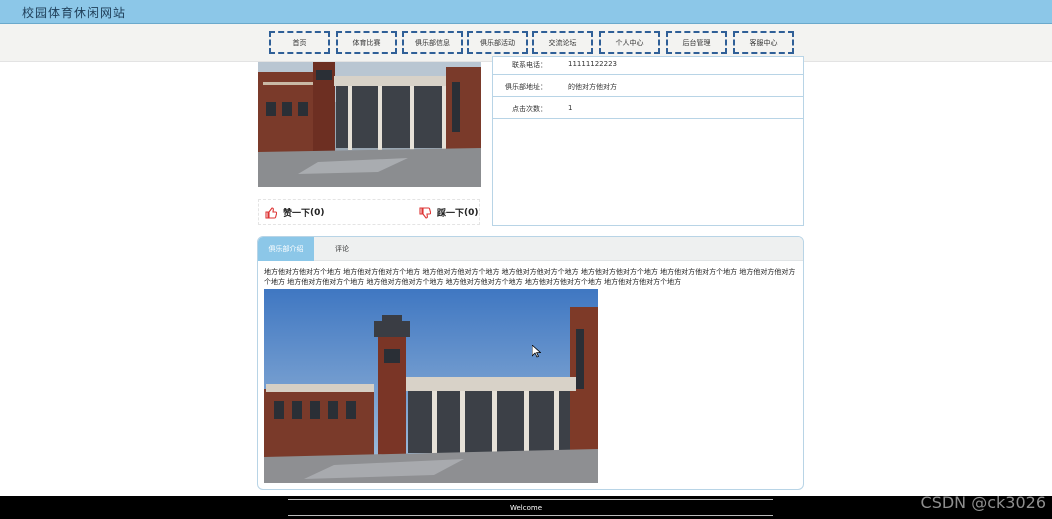  Describe the element at coordinates (530, 249) in the screenshot. I see `tab-strip: 俱乐部介绍 评论` at that location.